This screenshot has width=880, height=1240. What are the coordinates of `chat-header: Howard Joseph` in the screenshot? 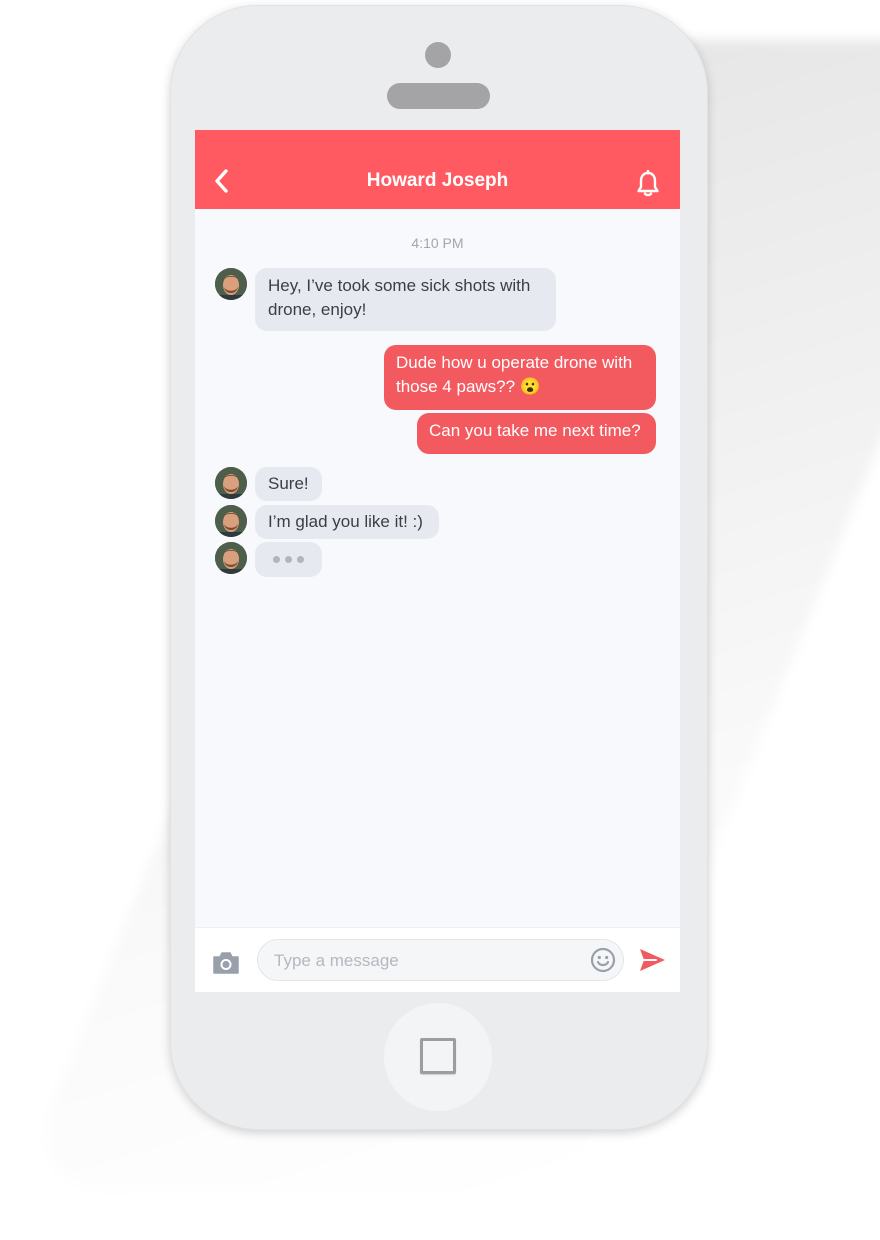 It's located at (437, 169).